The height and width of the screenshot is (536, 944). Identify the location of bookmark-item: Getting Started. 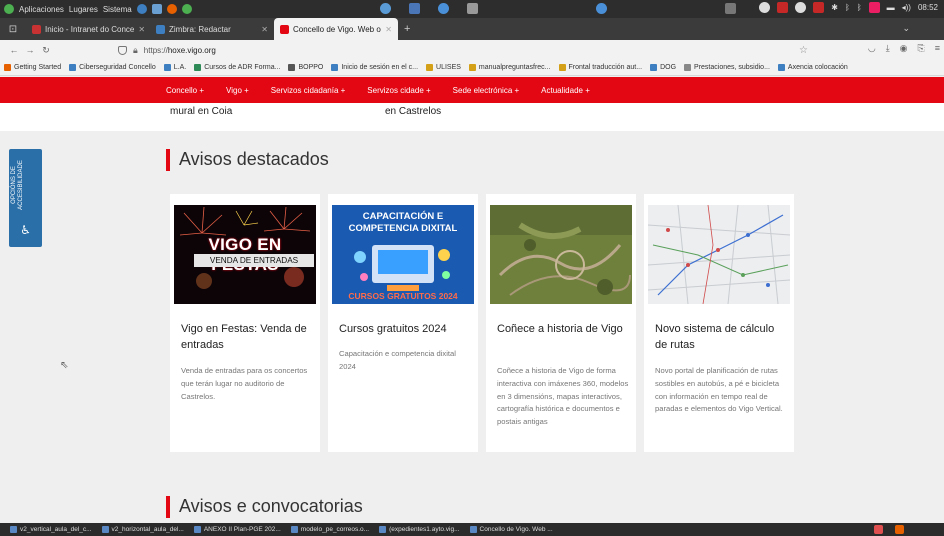
(32, 67).